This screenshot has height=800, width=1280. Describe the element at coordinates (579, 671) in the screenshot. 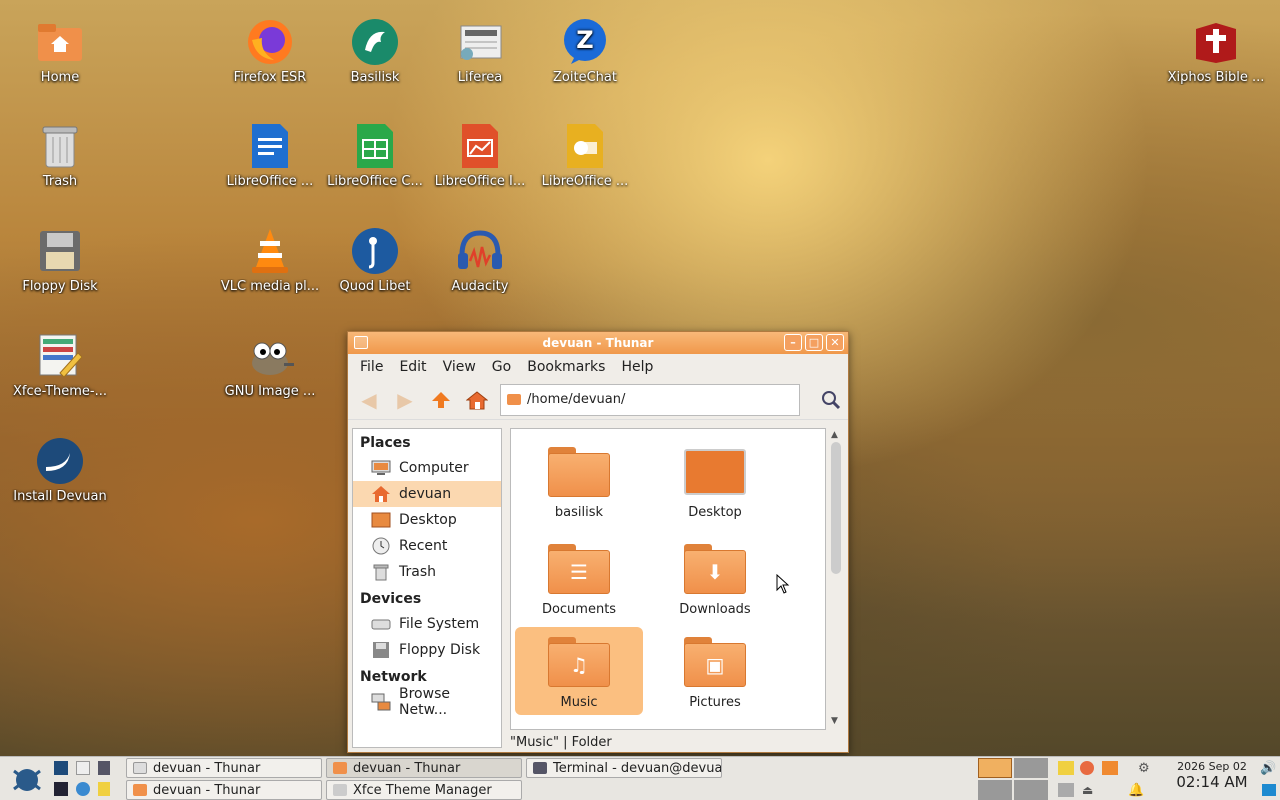

I see `file-item-music: ♫ Music` at that location.